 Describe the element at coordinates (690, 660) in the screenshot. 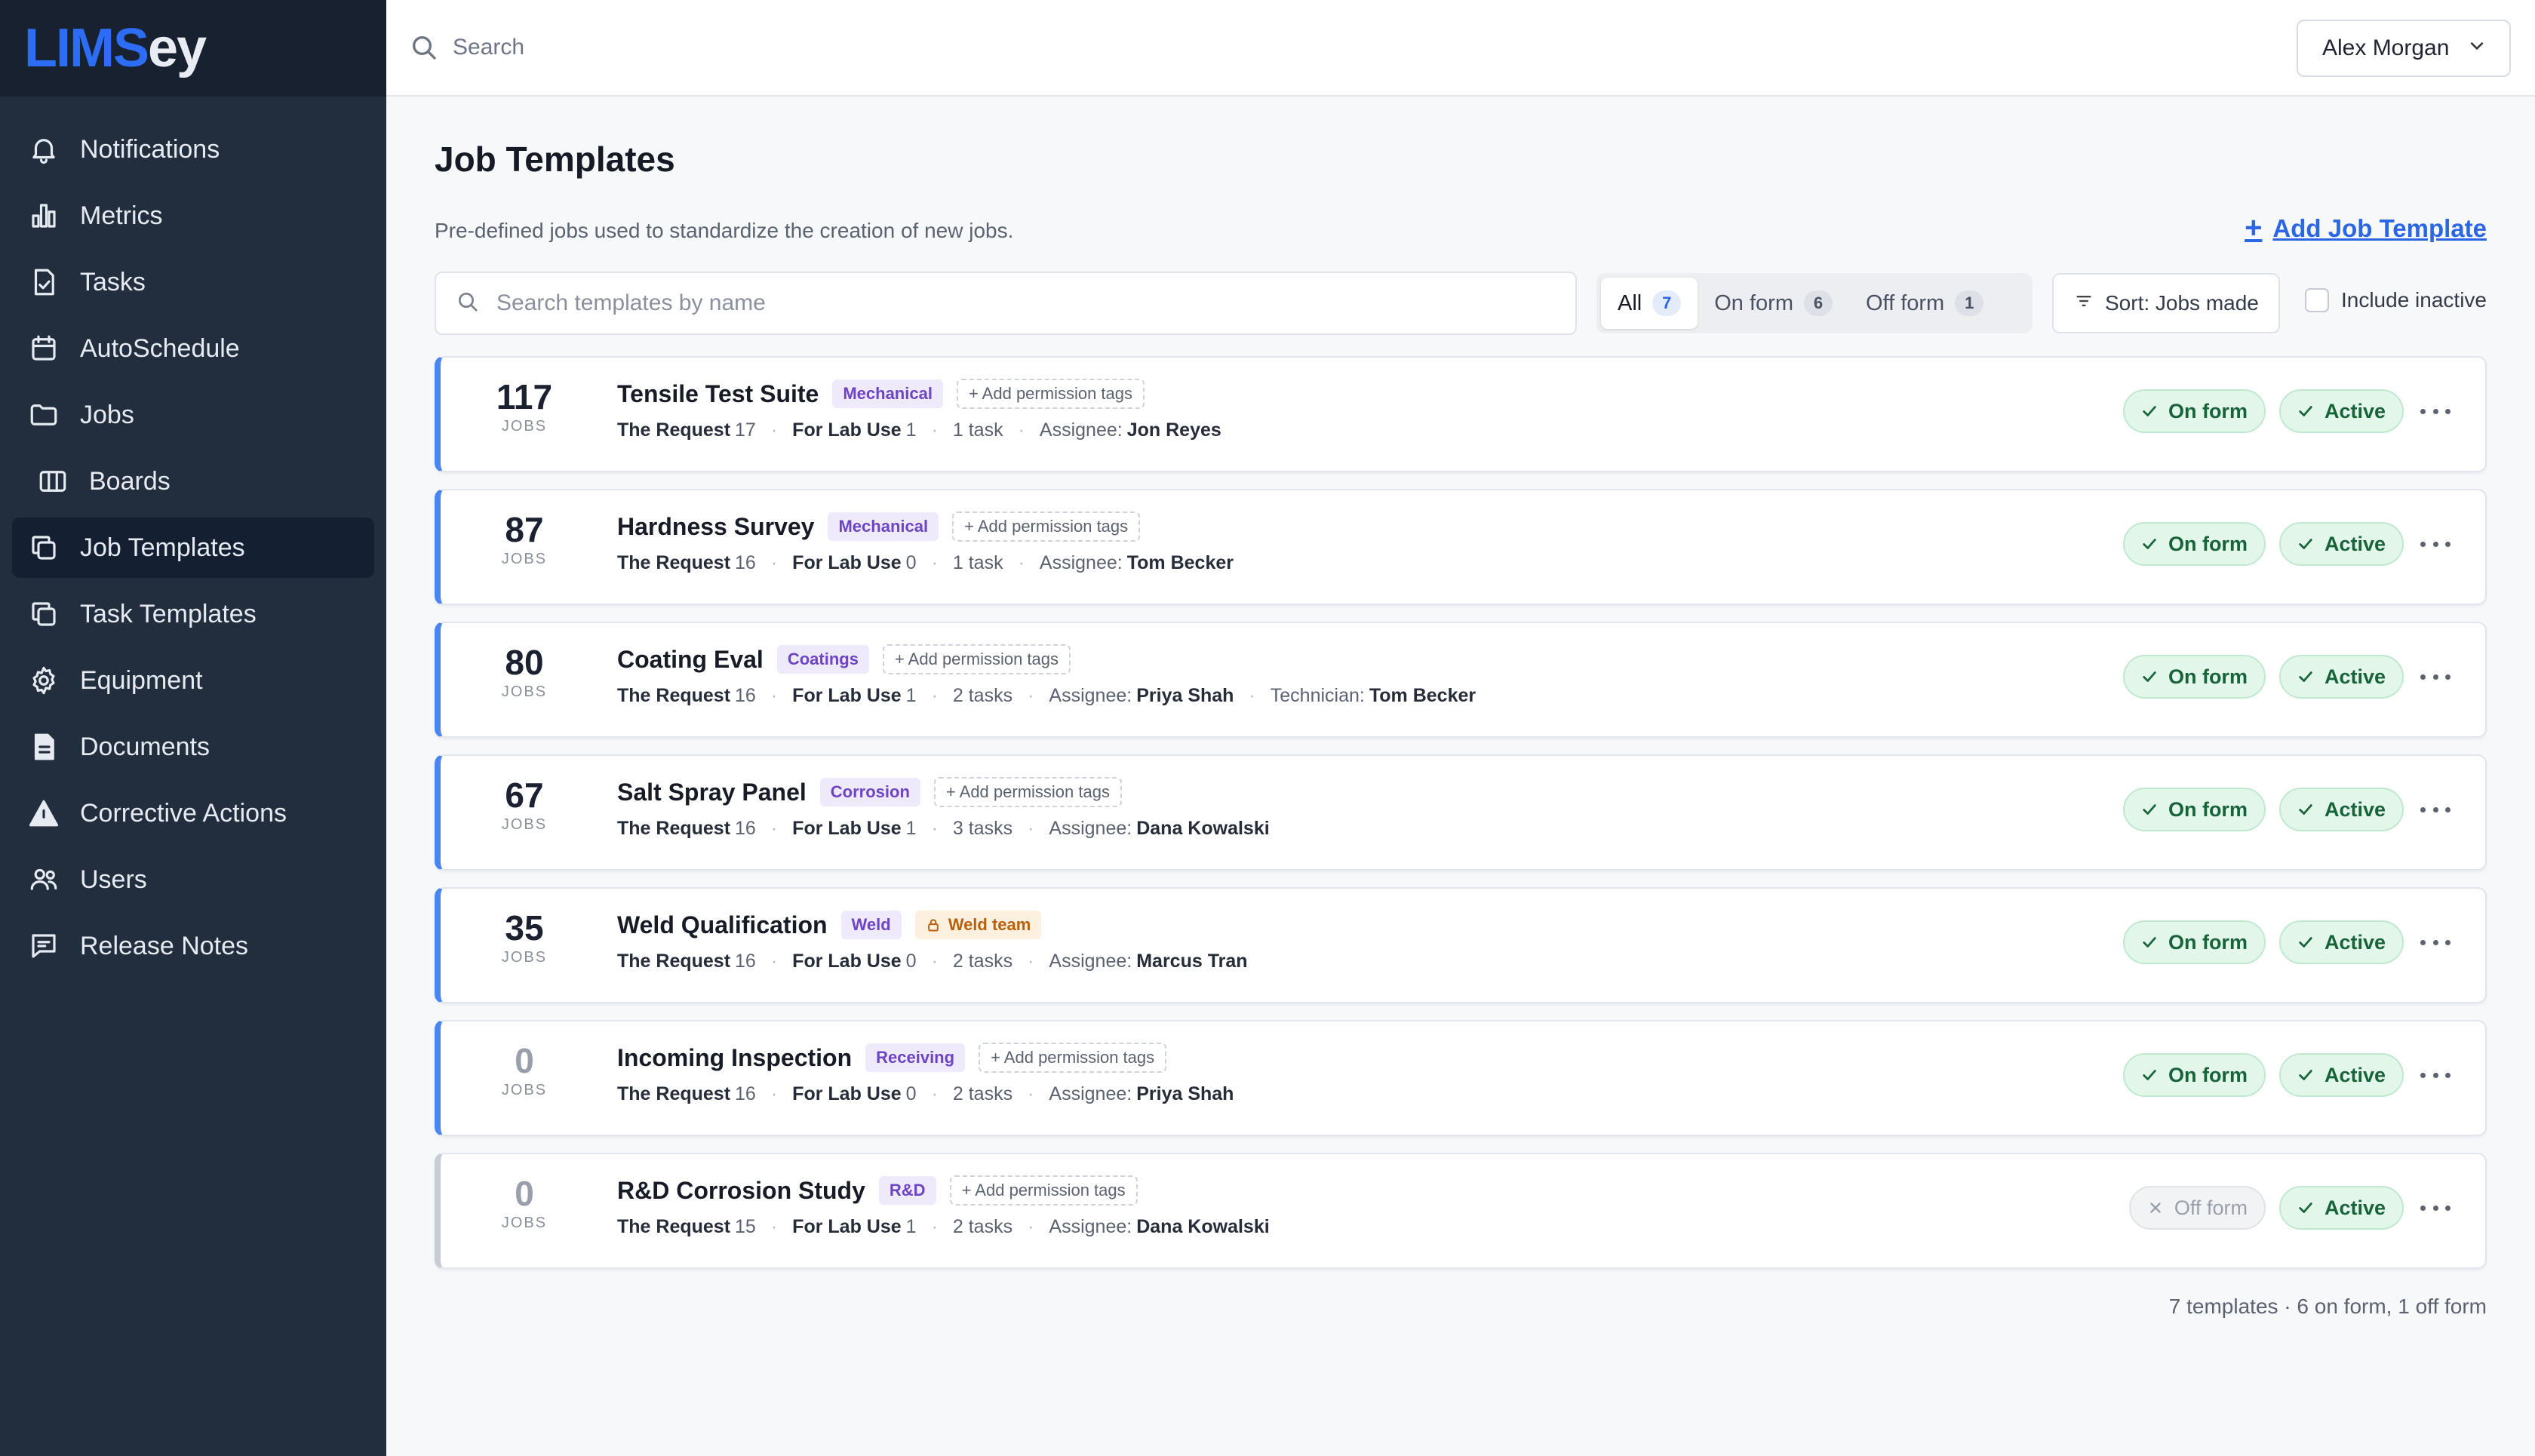

I see `template-name-link: Coating Eval` at that location.